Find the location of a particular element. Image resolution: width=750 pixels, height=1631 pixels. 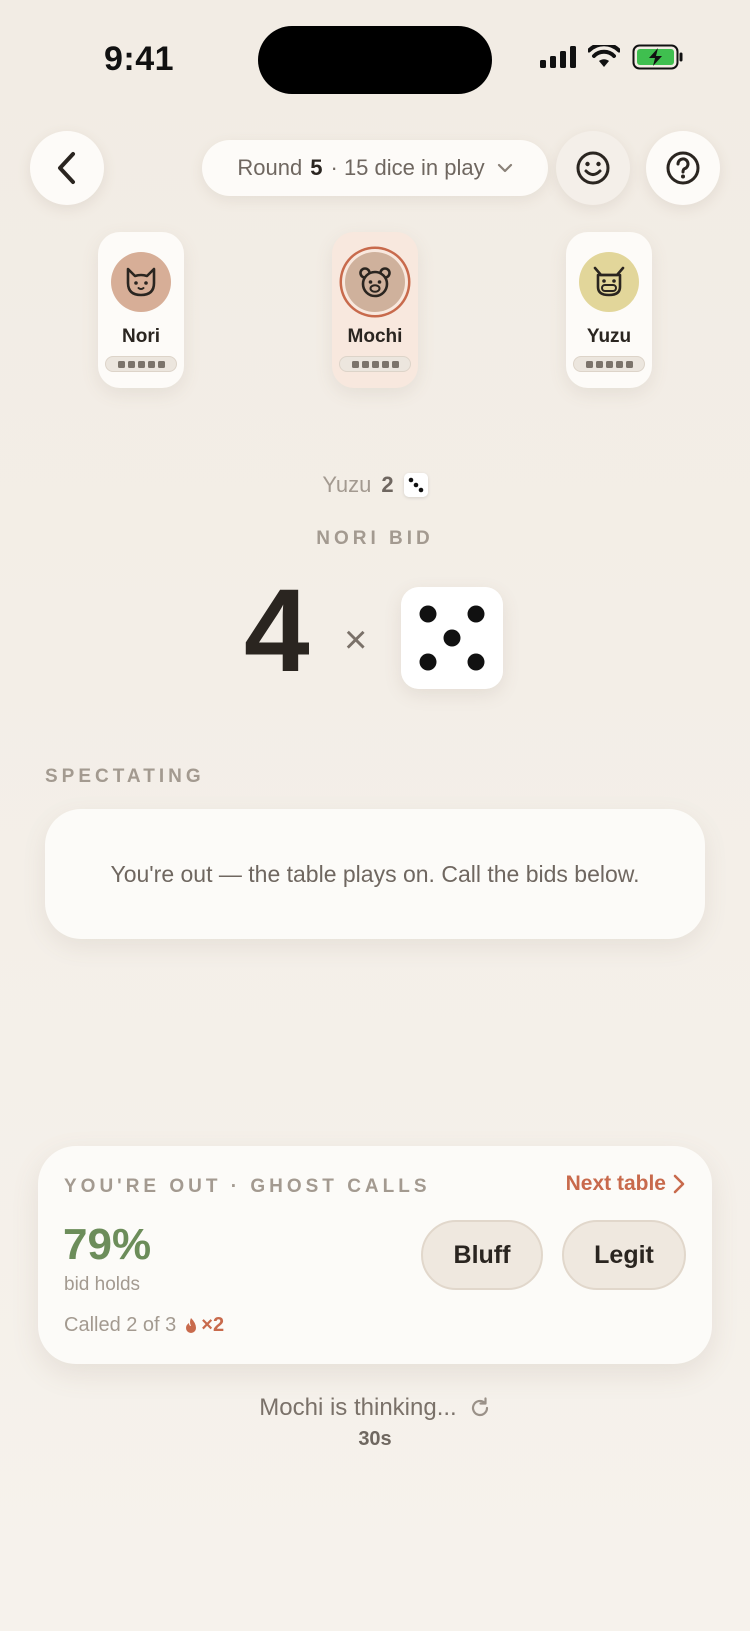

player-card-yuzu: Yuzu is located at coordinates (609, 310).